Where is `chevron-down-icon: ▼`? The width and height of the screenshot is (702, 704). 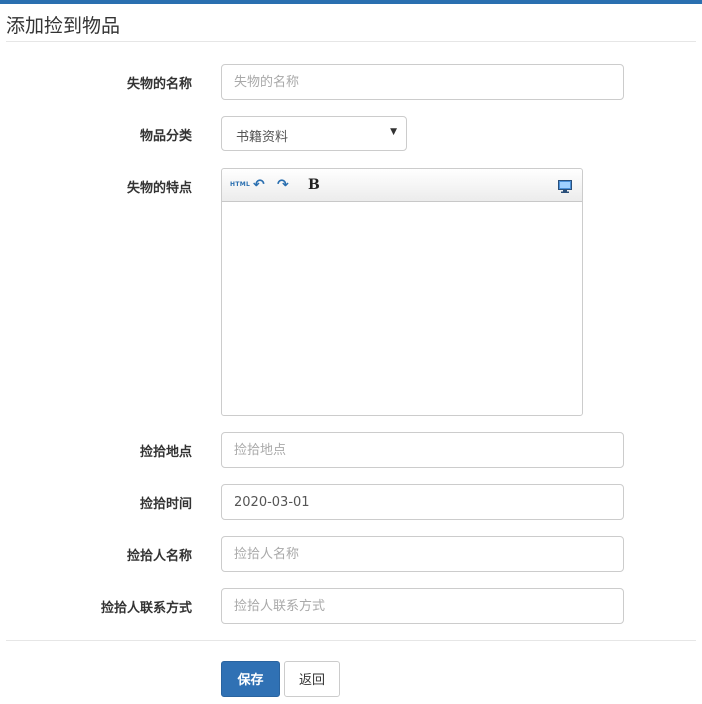 chevron-down-icon: ▼ is located at coordinates (393, 132).